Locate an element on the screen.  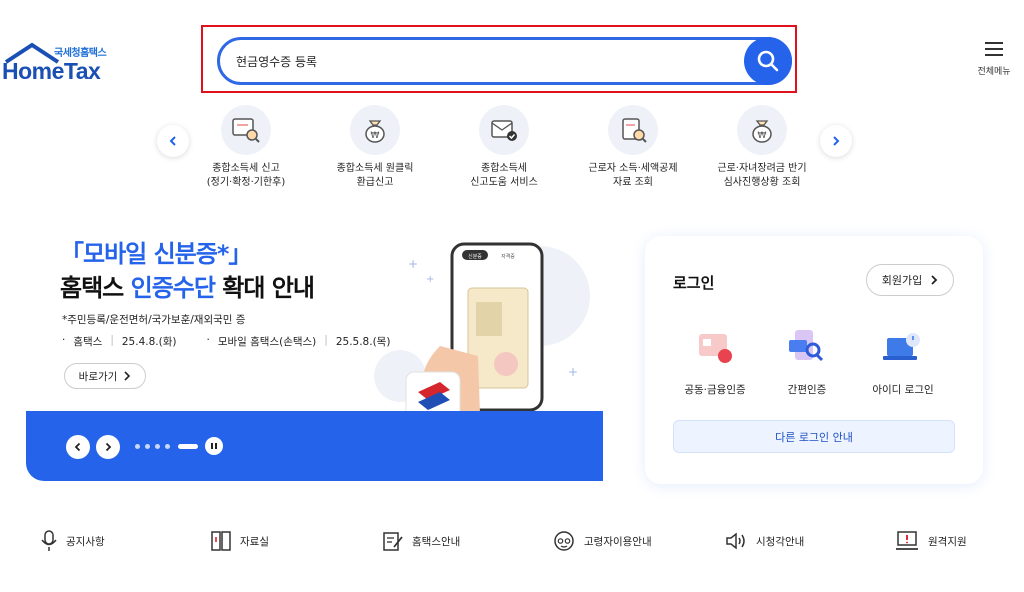
service-label: 근로자 소득·세액공제 자료 조회 is located at coordinates (633, 175).